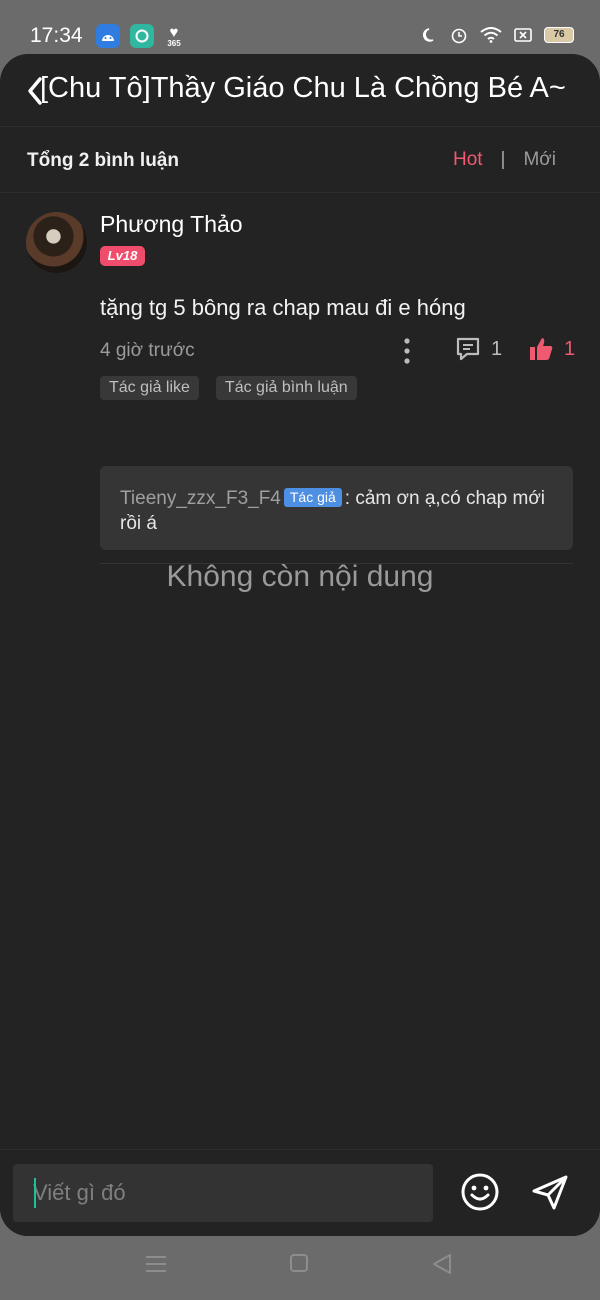 Image resolution: width=600 pixels, height=1300 pixels. Describe the element at coordinates (468, 160) in the screenshot. I see `sort-hot-tab: Hot` at that location.